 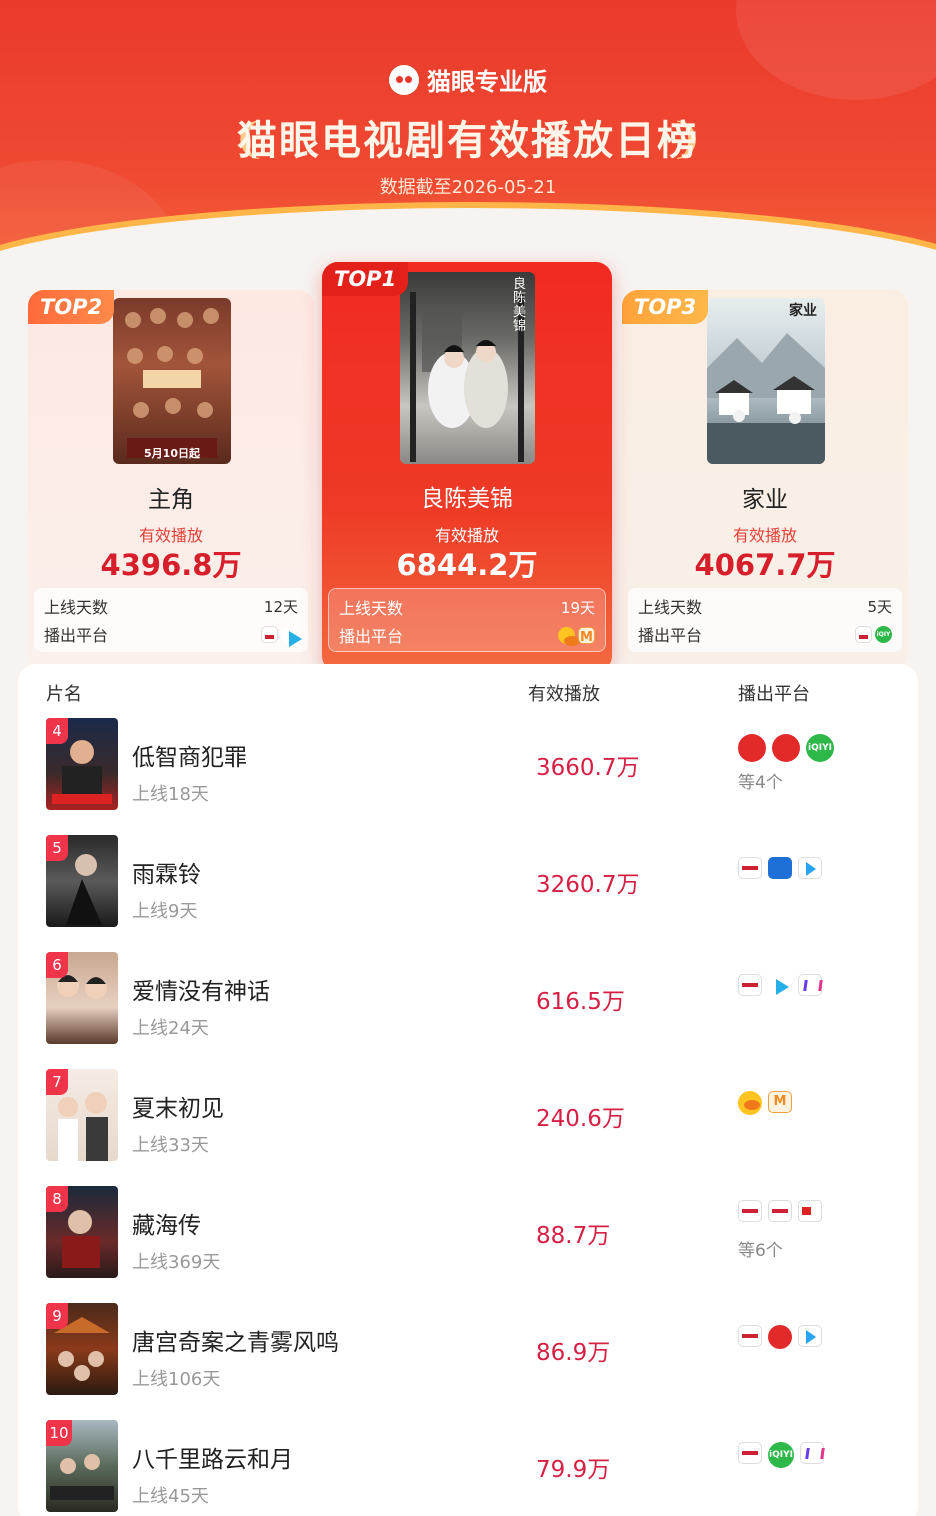 I want to click on podium-card-top3: 家业 TOP3 家业 有效播放 4067.7万 上线天数 5天 播出平台 iQIY, so click(x=765, y=480).